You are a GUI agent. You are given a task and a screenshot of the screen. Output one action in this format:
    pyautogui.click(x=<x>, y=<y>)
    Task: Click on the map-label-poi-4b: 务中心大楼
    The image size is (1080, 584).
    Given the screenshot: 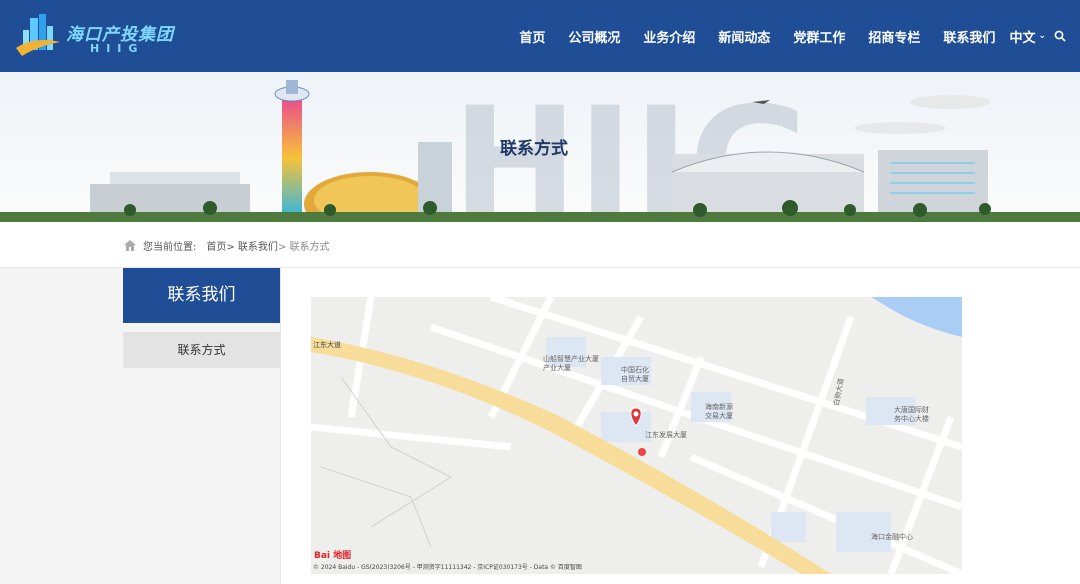 What is the action you would take?
    pyautogui.click(x=911, y=419)
    